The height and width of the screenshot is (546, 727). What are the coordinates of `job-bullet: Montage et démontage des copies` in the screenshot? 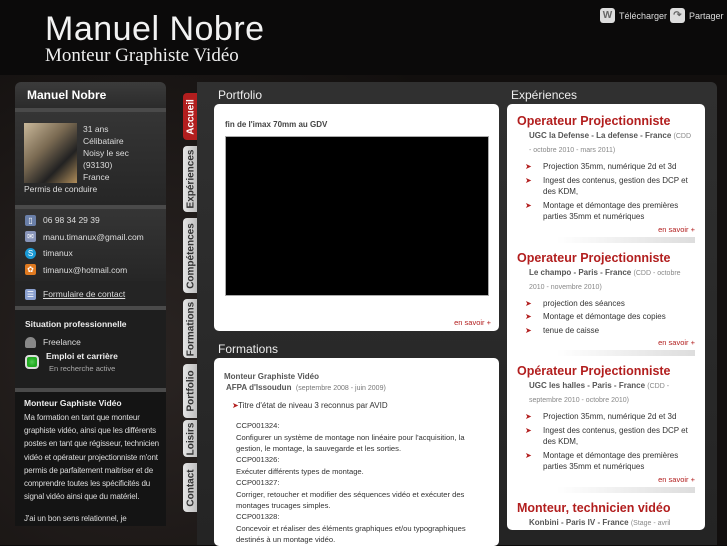 It's located at (606, 317).